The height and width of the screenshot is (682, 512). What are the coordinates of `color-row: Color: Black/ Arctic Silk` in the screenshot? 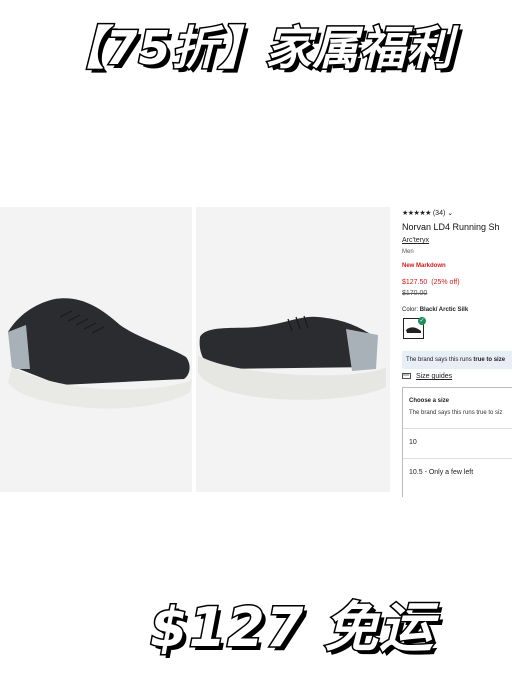 It's located at (435, 310).